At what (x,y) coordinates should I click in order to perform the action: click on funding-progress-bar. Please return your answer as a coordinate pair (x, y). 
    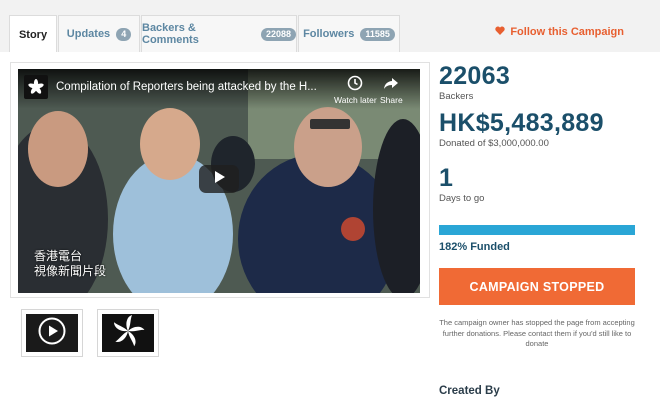
    Looking at the image, I should click on (537, 230).